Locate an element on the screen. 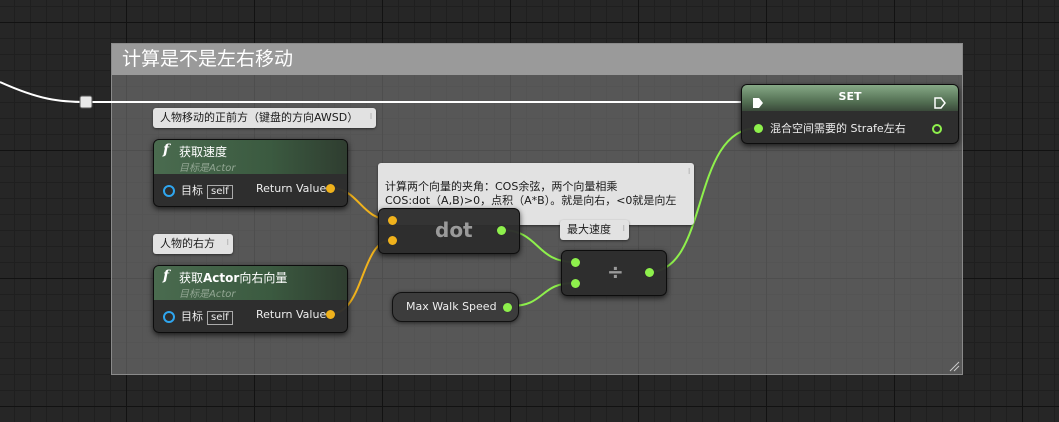 The width and height of the screenshot is (1059, 422). max-walk-speed-node: Max Walk Speed is located at coordinates (455, 307).